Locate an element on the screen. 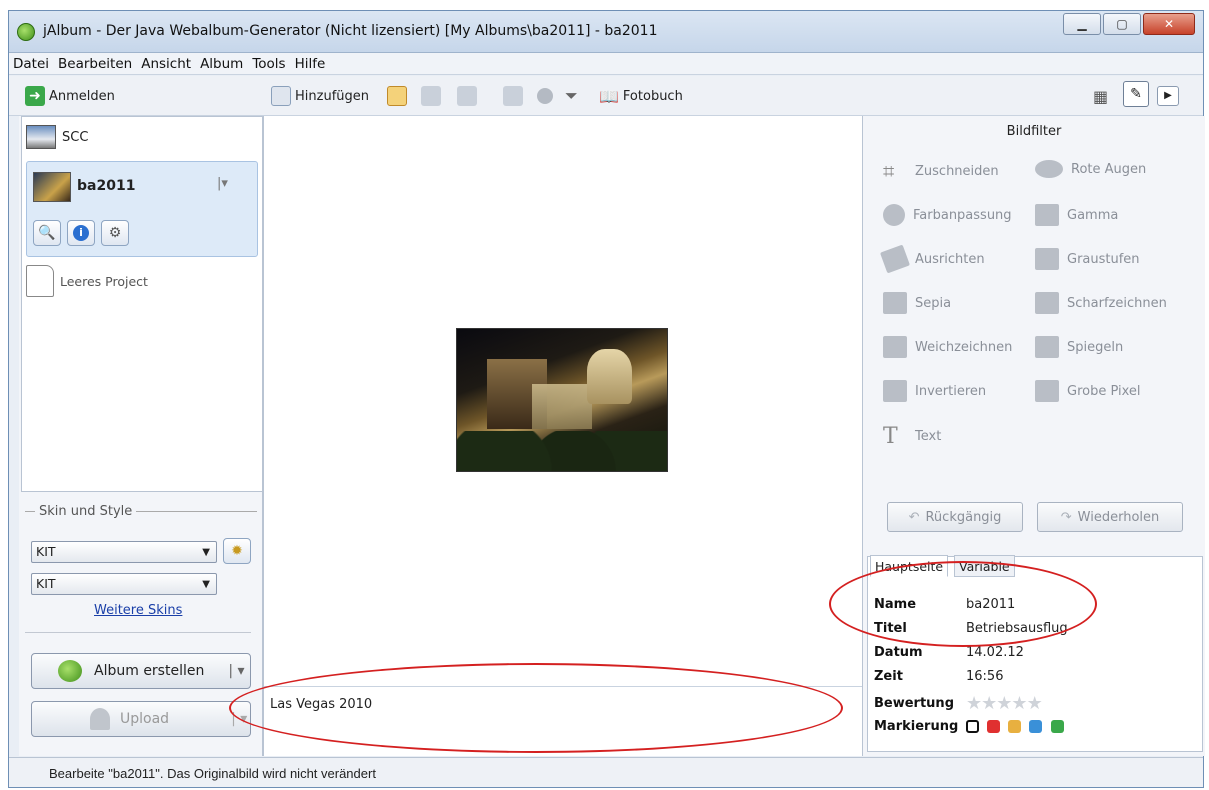  invert-icon is located at coordinates (895, 391).